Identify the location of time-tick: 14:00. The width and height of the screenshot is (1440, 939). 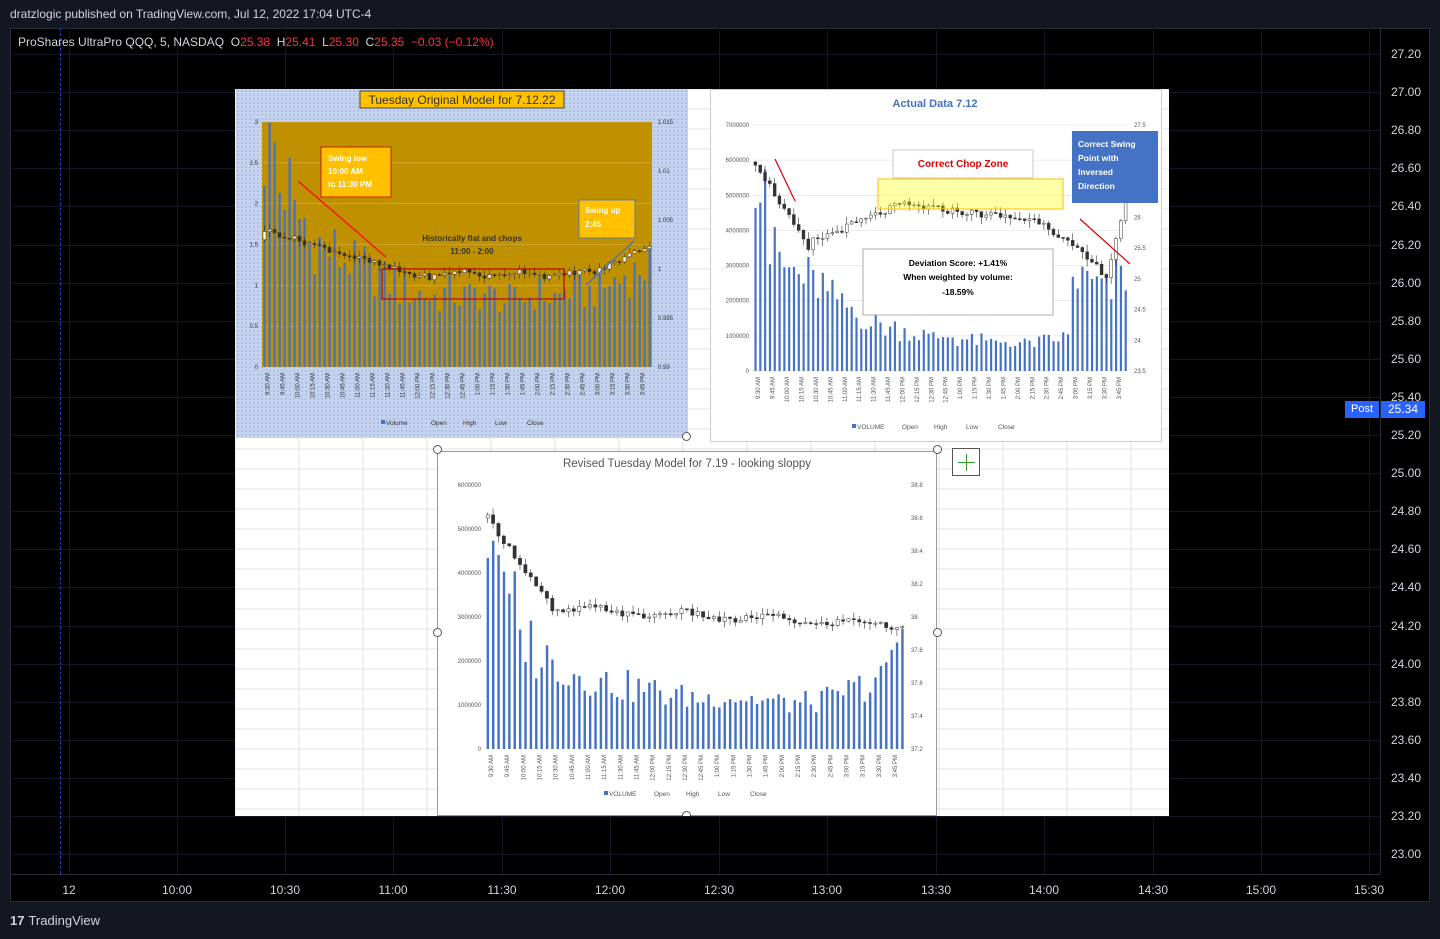
(1044, 890).